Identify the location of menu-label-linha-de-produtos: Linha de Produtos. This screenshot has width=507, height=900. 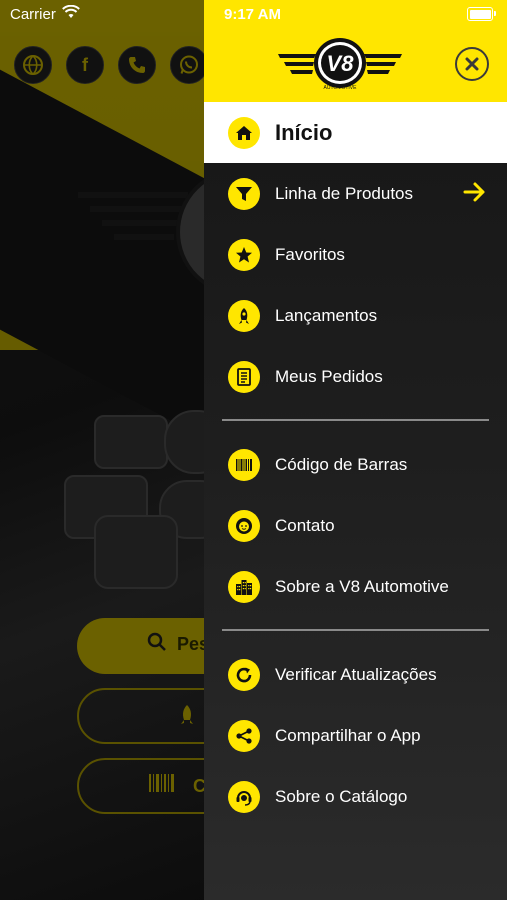
(344, 193).